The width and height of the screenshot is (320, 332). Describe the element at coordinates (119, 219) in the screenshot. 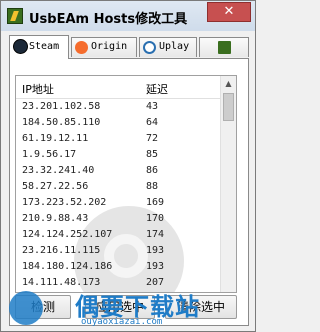

I see `list-item: 210.9.88.43 170` at that location.